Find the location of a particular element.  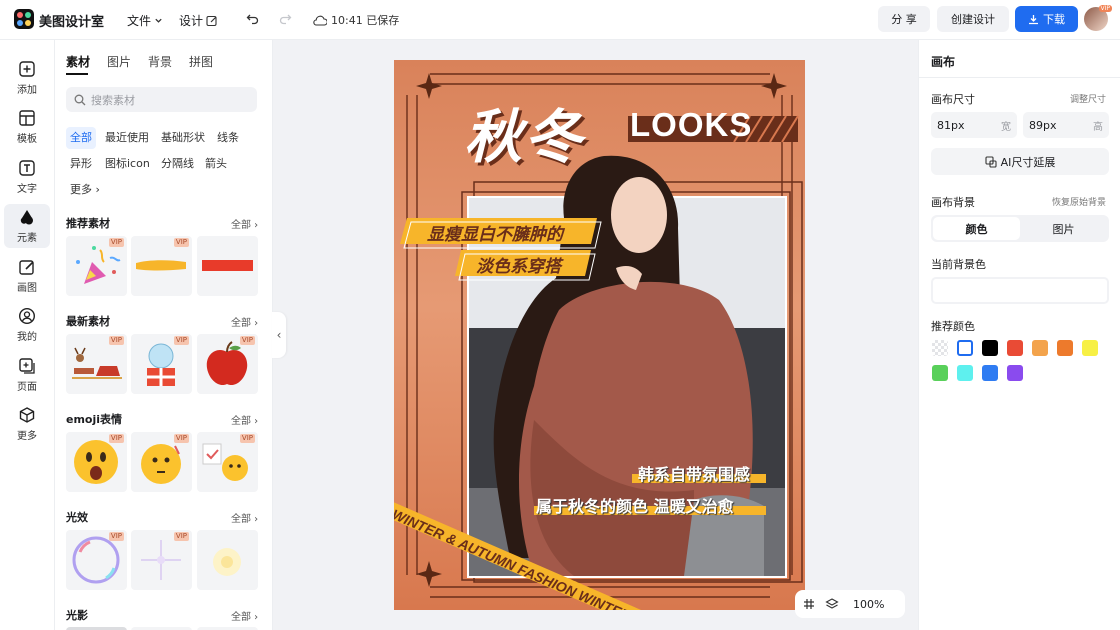

grid-icon is located at coordinates (809, 604).